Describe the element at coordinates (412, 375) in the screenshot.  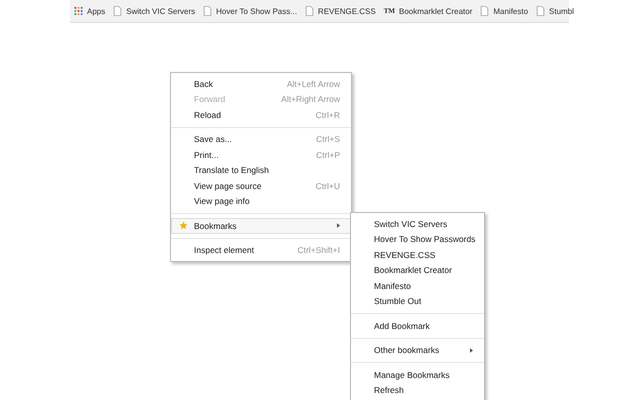
I see `menu-label: Manage Bookmarks` at that location.